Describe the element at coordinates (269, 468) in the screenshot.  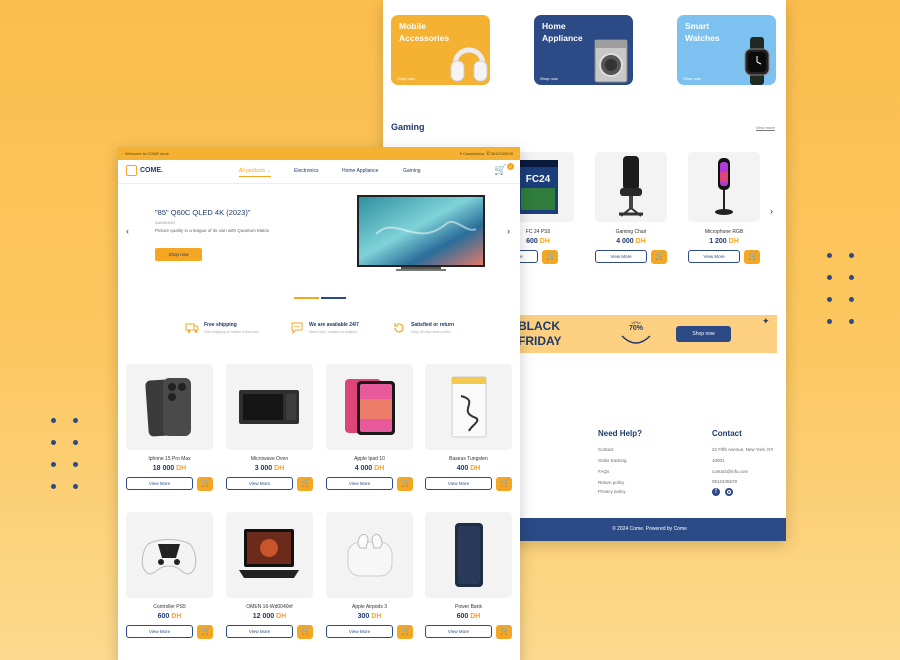
I see `product-price: 3 000 DH` at that location.